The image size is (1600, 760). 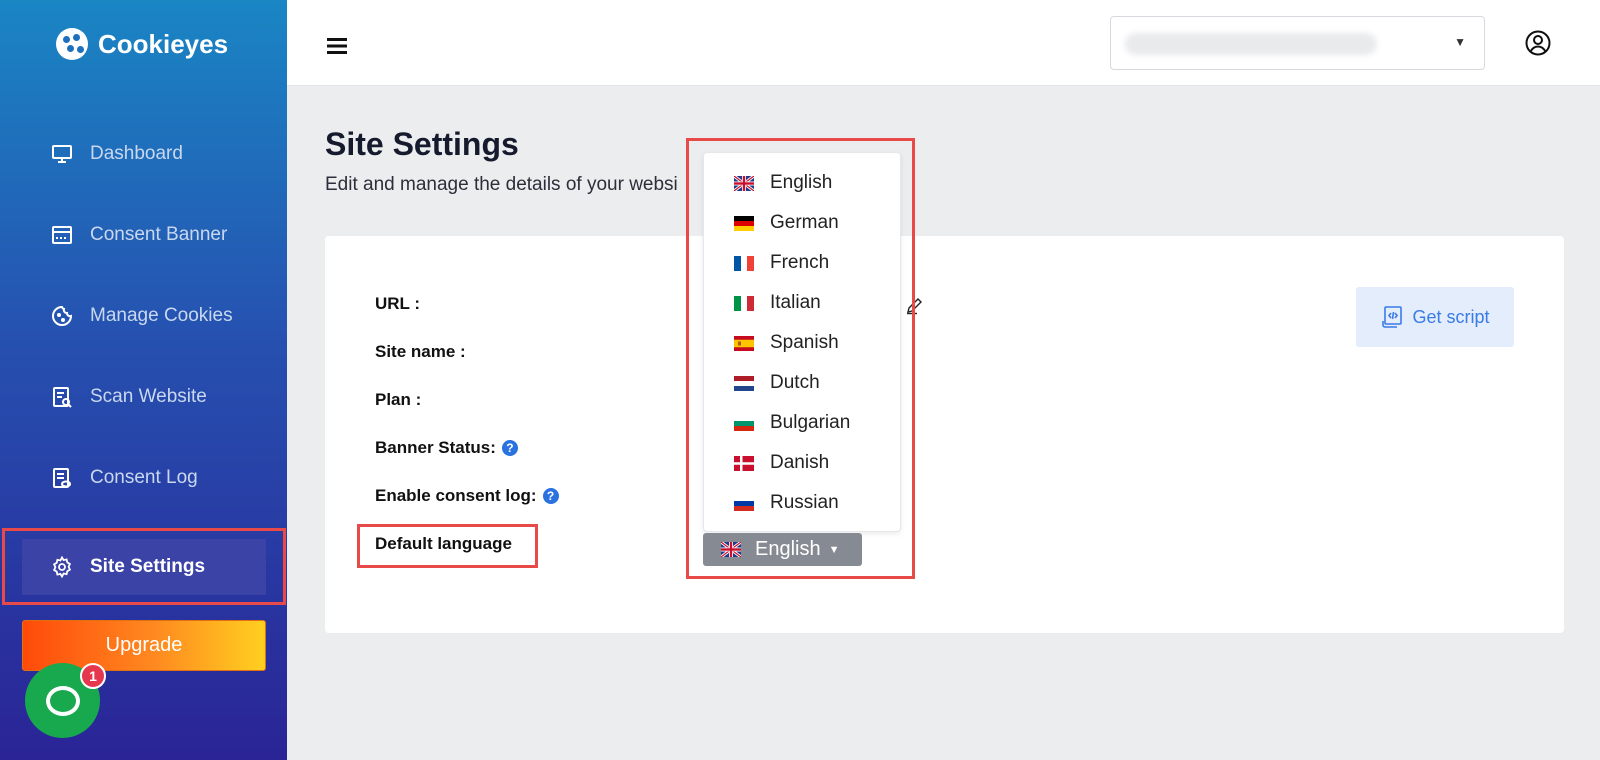 What do you see at coordinates (420, 351) in the screenshot?
I see `site-name-label: Site name :` at bounding box center [420, 351].